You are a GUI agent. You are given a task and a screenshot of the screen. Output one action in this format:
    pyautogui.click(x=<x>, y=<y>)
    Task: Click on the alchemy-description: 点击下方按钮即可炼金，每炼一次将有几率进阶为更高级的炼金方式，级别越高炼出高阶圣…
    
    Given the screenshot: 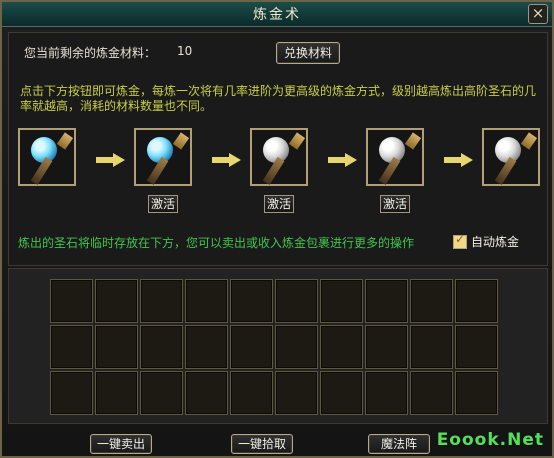 What is the action you would take?
    pyautogui.click(x=278, y=98)
    